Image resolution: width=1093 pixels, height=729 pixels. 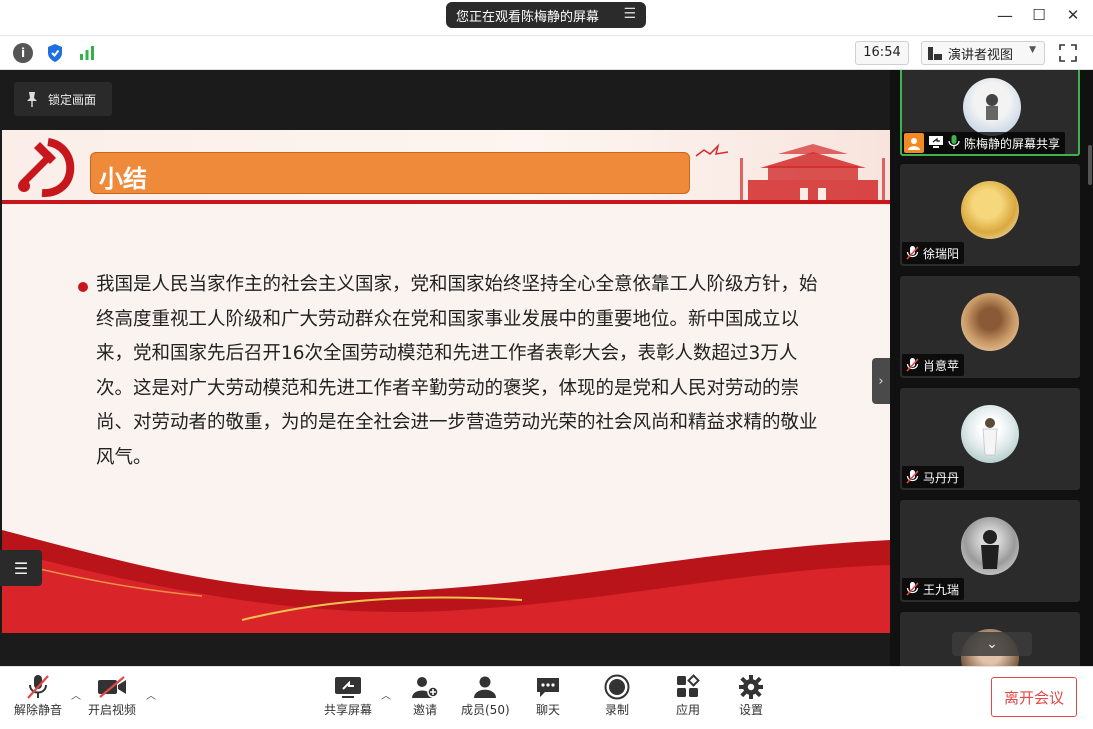 I want to click on maximize-button: ☐, so click(x=1039, y=15).